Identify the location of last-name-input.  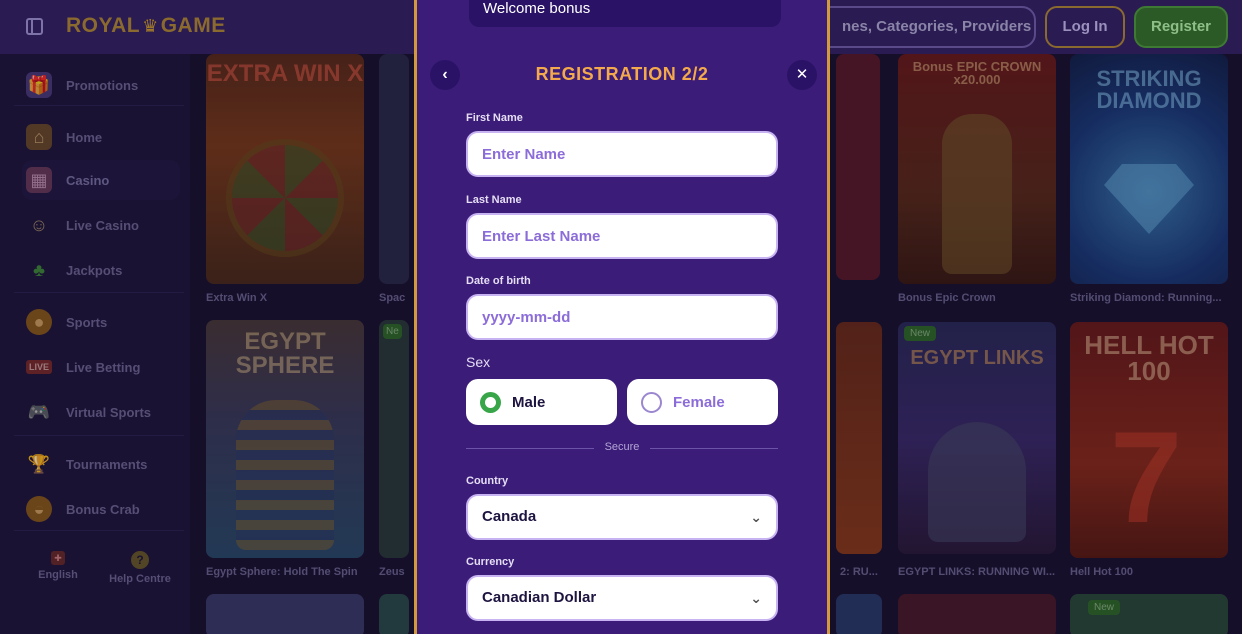
(622, 236).